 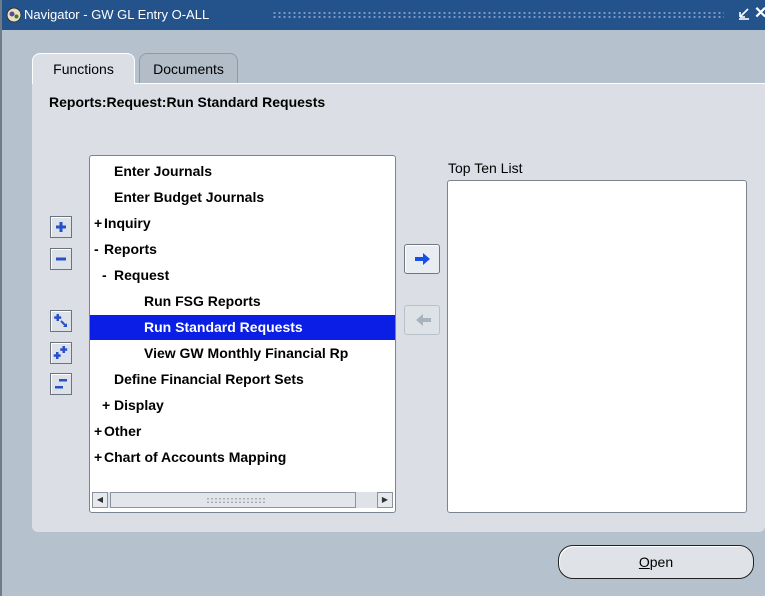 What do you see at coordinates (744, 14) in the screenshot?
I see `minimize-icon` at bounding box center [744, 14].